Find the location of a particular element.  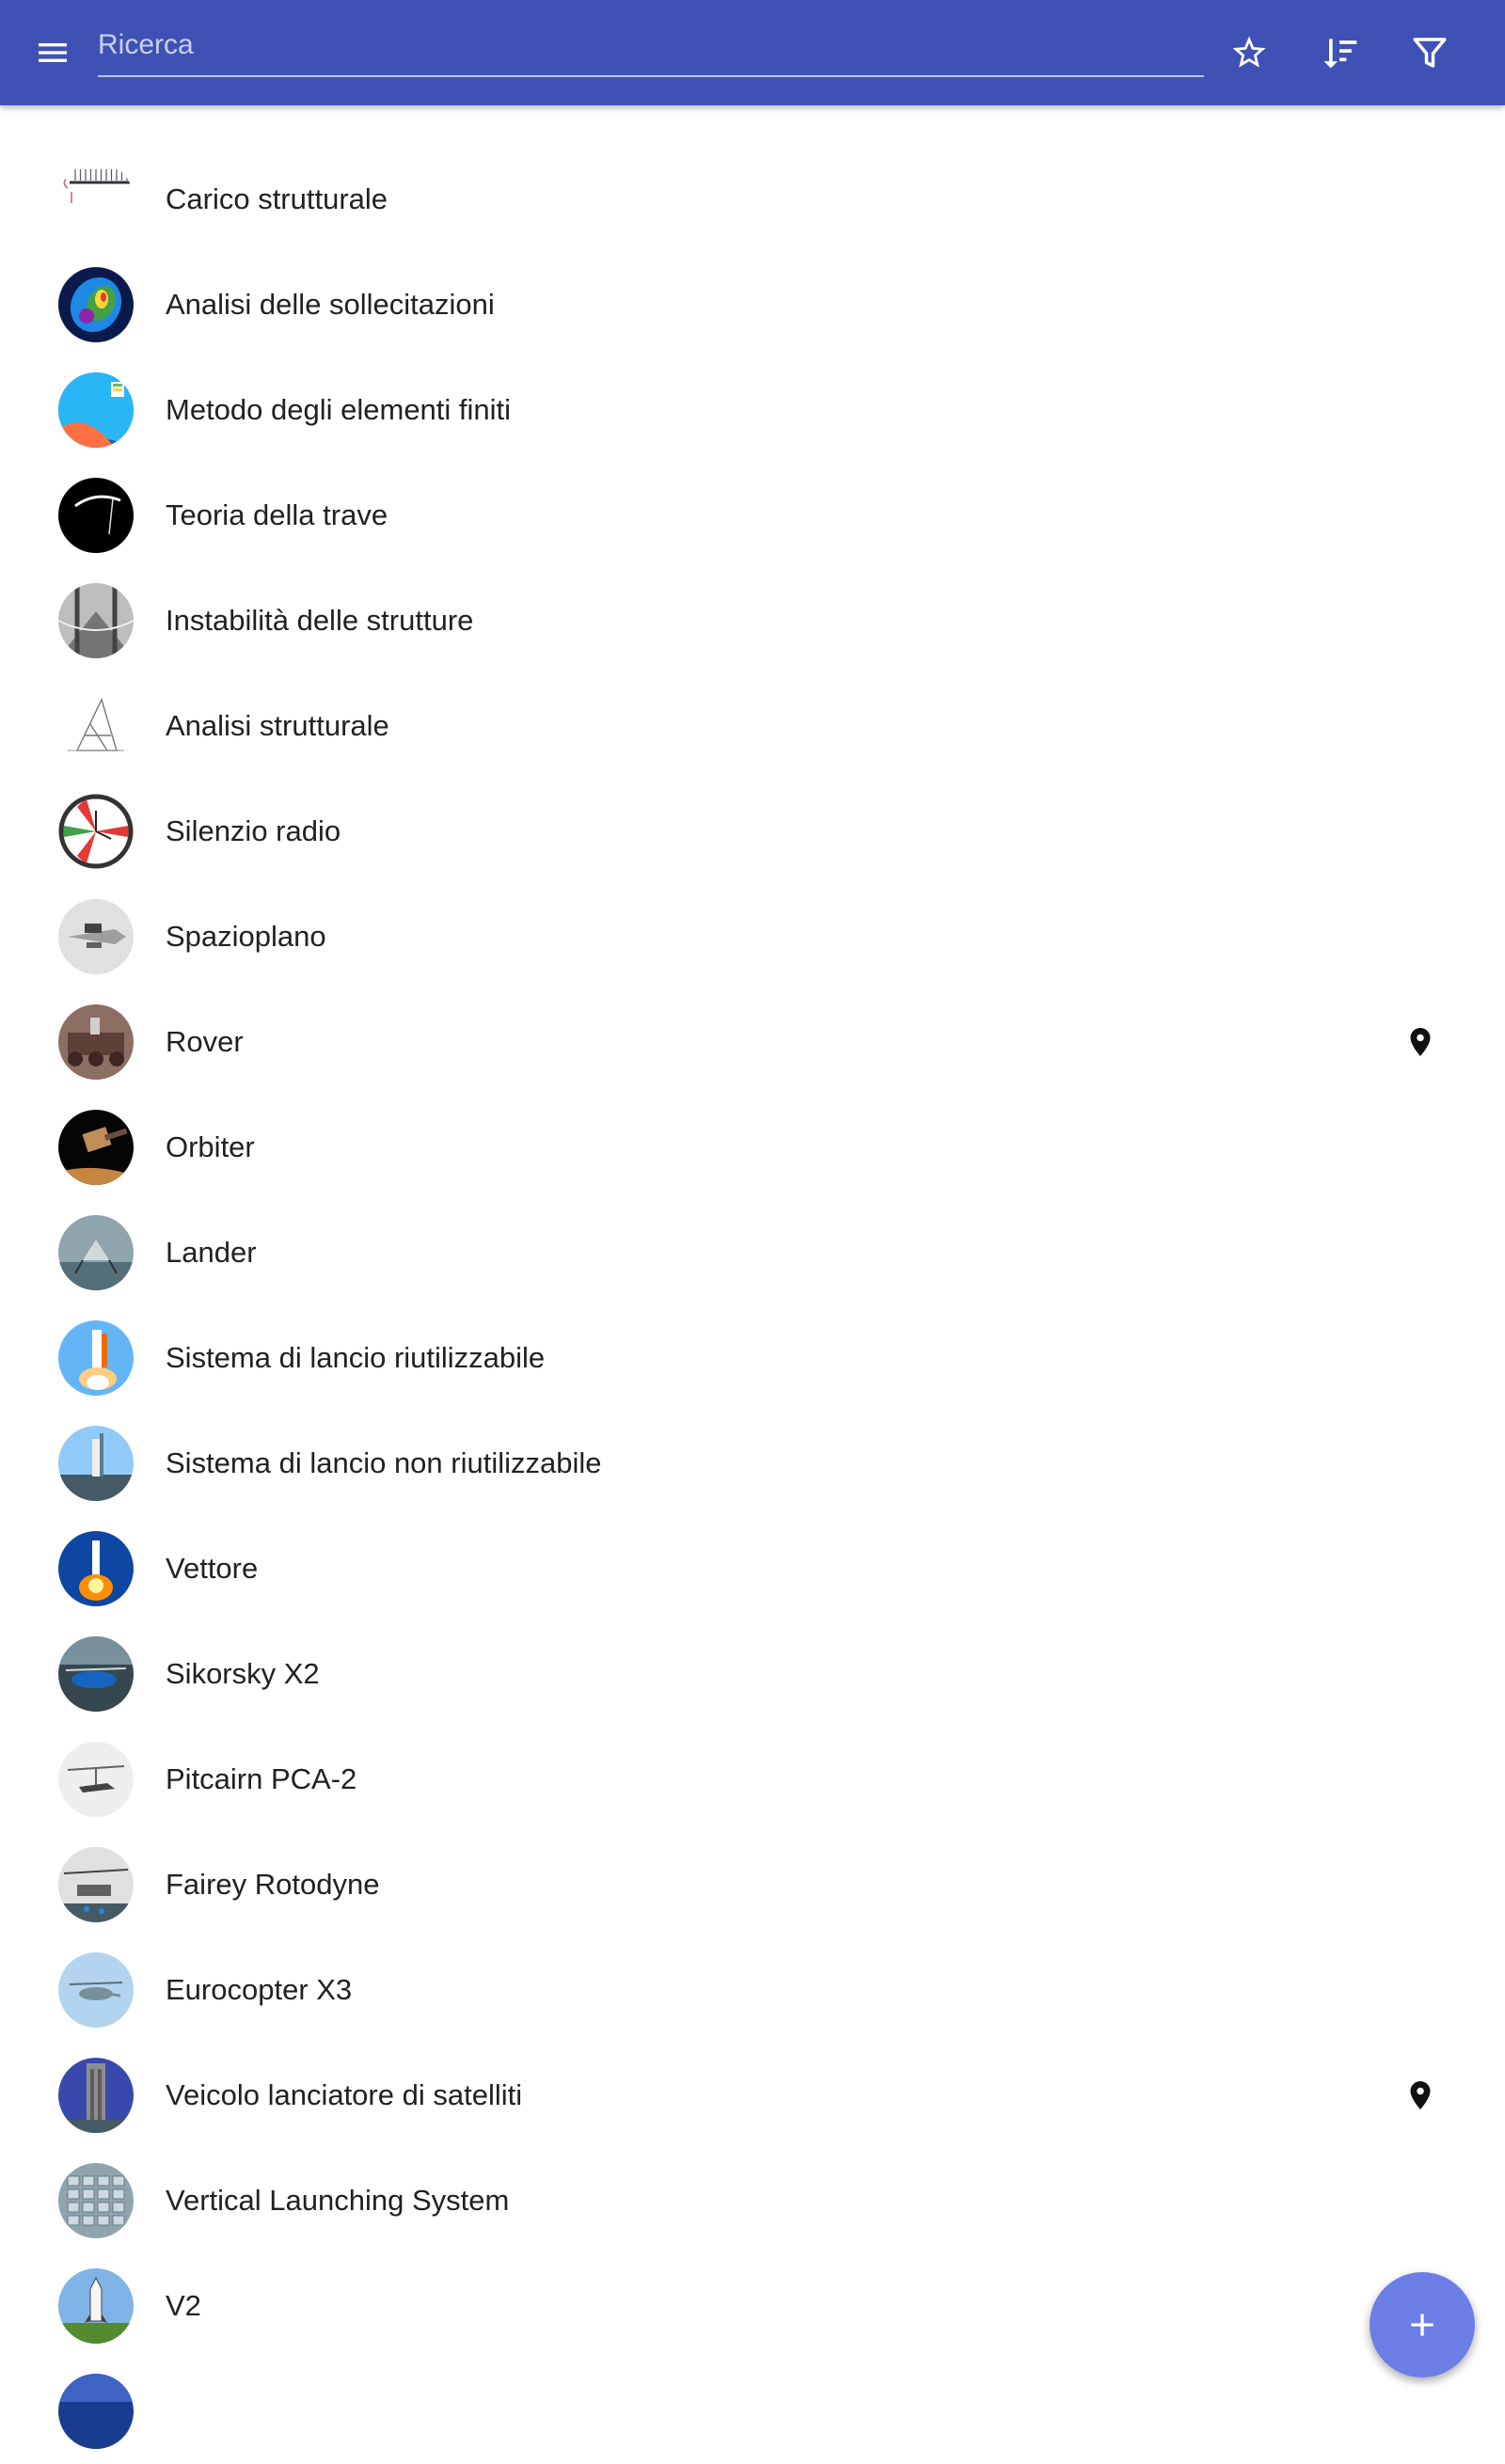

menu-button is located at coordinates (53, 53).